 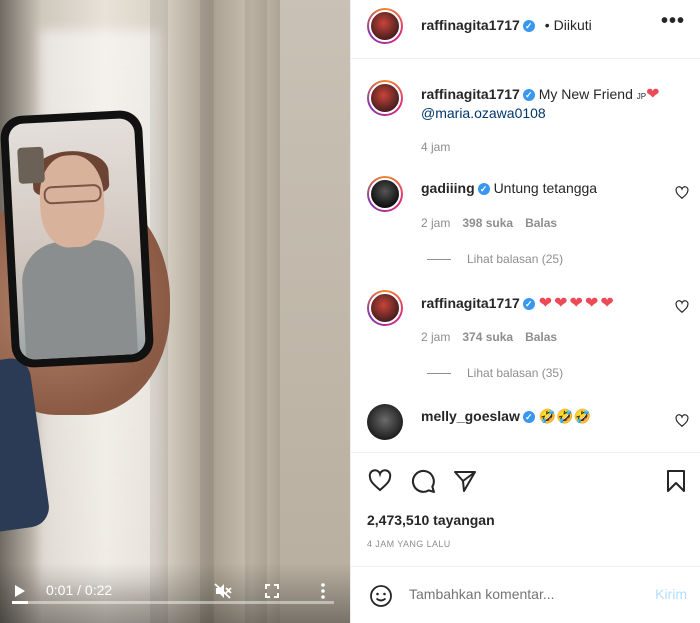 I want to click on comment-text: ❤❤❤❤❤, so click(x=577, y=303).